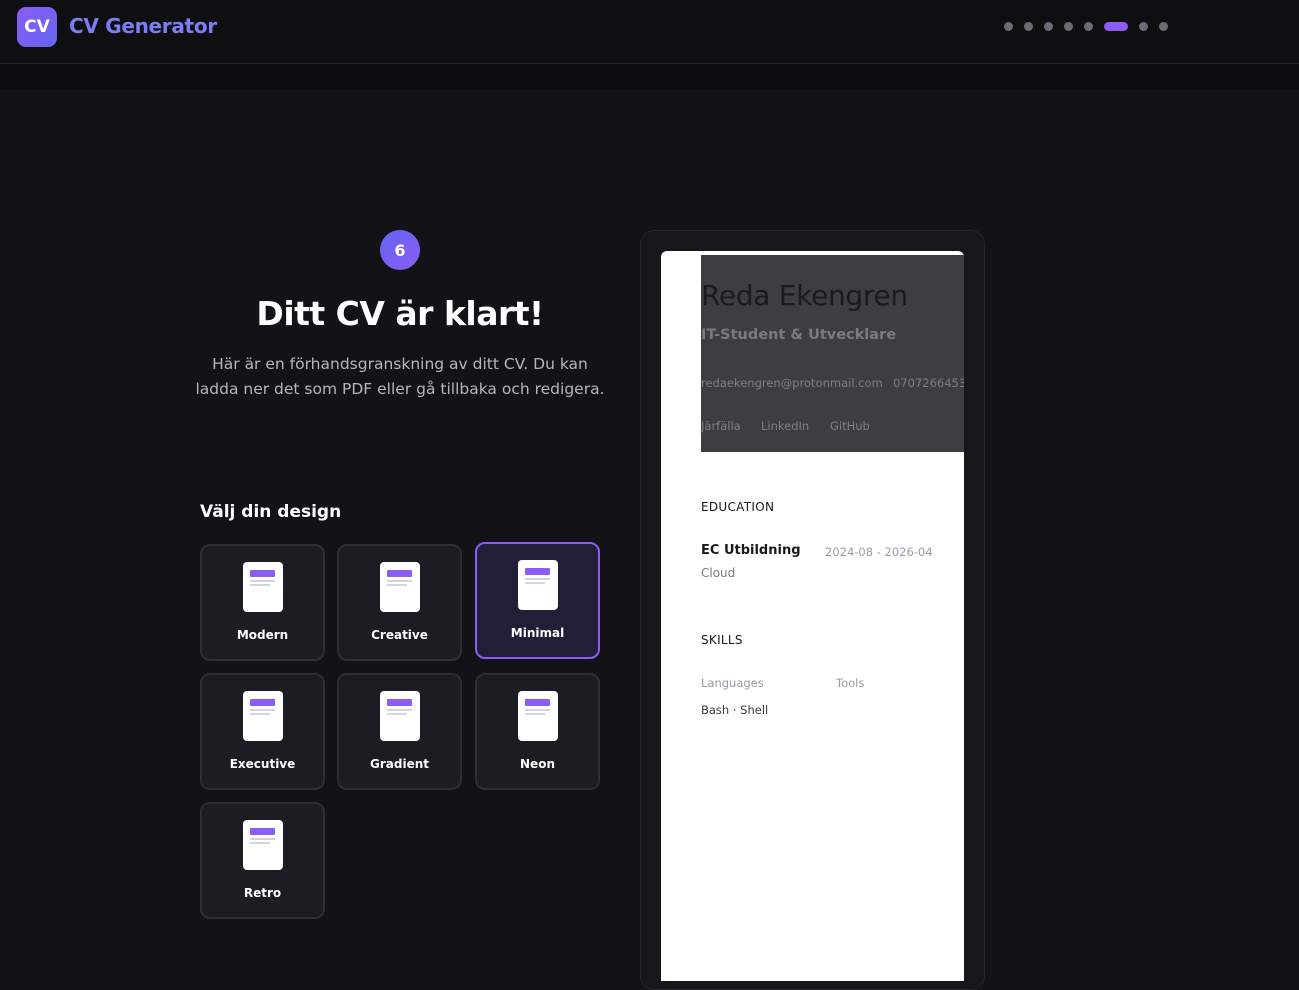 The width and height of the screenshot is (1299, 990). Describe the element at coordinates (735, 710) in the screenshot. I see `cv-skills-languages: Bash · Shell` at that location.